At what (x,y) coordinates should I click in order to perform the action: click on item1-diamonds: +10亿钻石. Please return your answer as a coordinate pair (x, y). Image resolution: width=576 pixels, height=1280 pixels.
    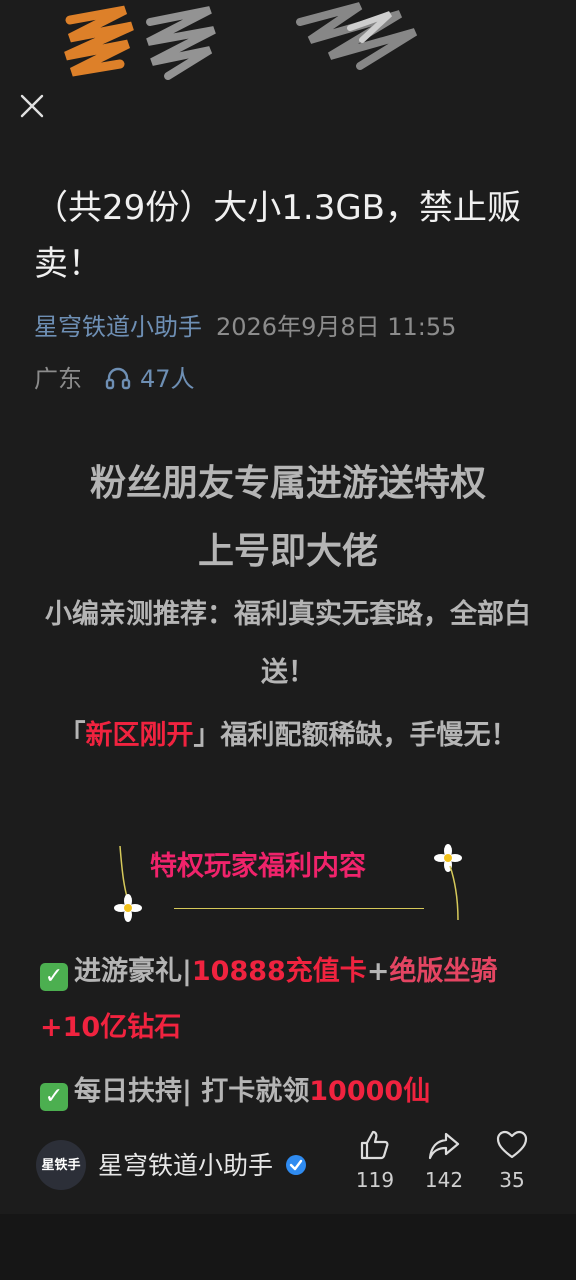
    Looking at the image, I should click on (111, 1027).